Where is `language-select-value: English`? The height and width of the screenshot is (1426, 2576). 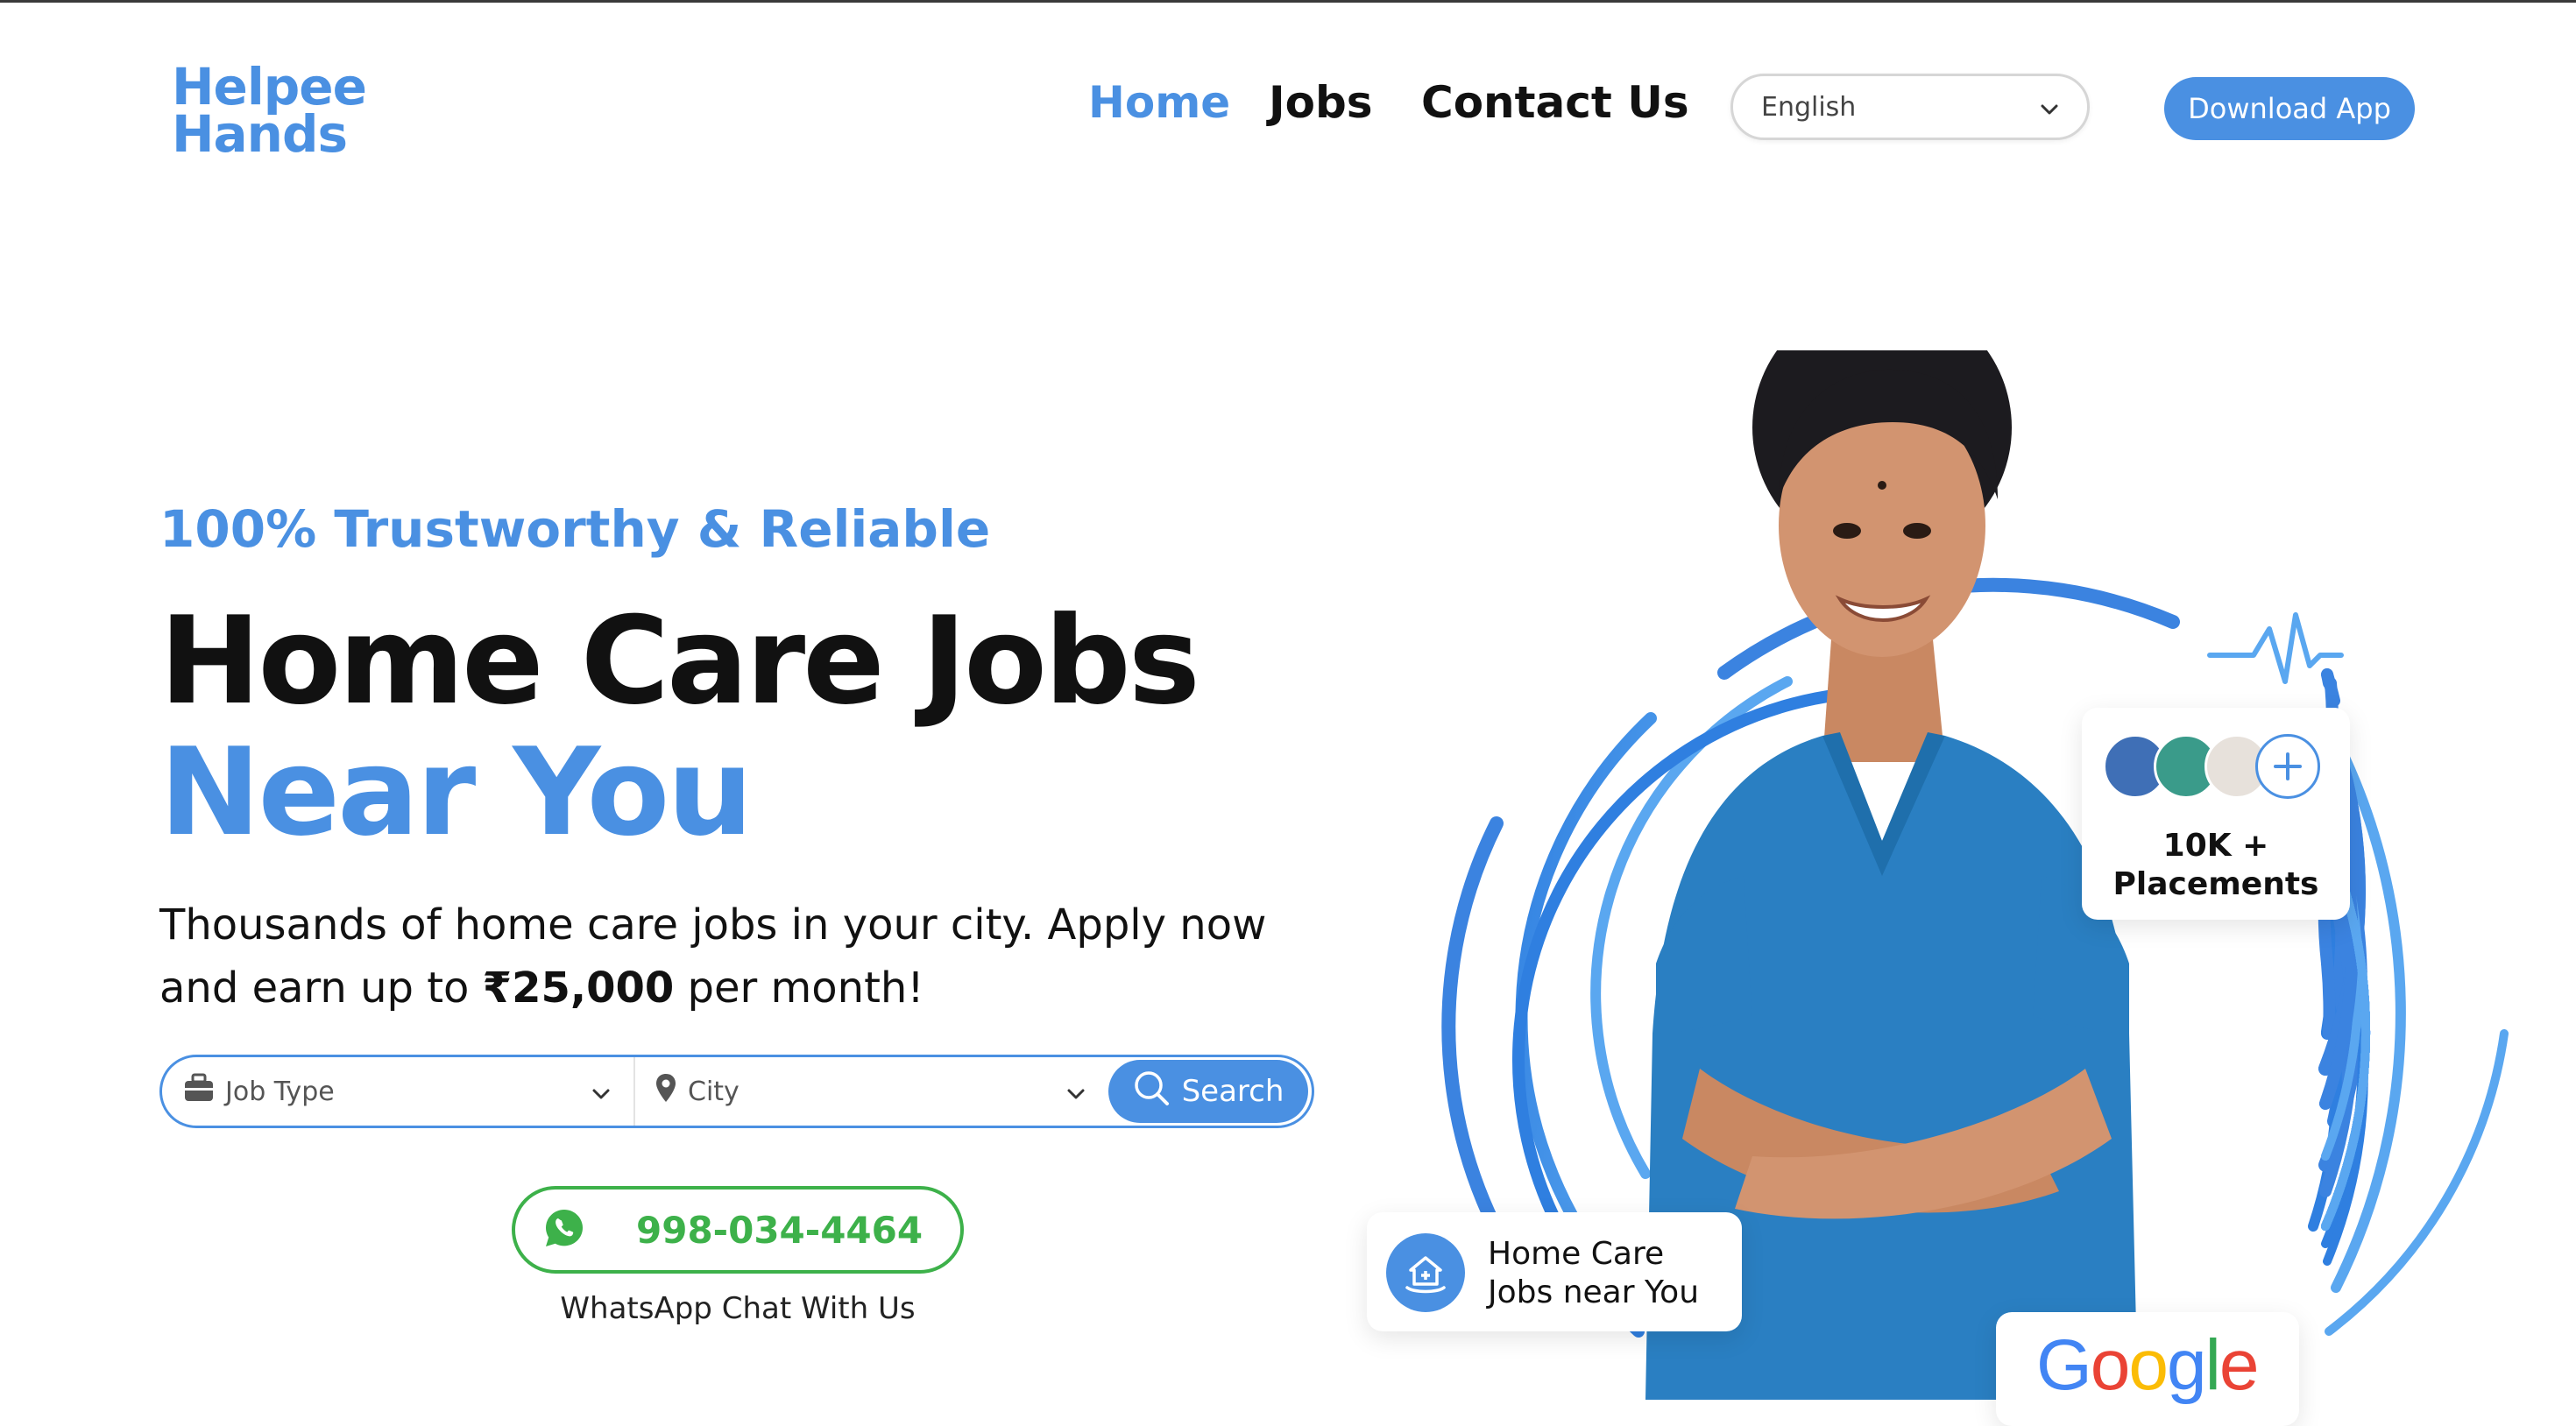 language-select-value: English is located at coordinates (1809, 107).